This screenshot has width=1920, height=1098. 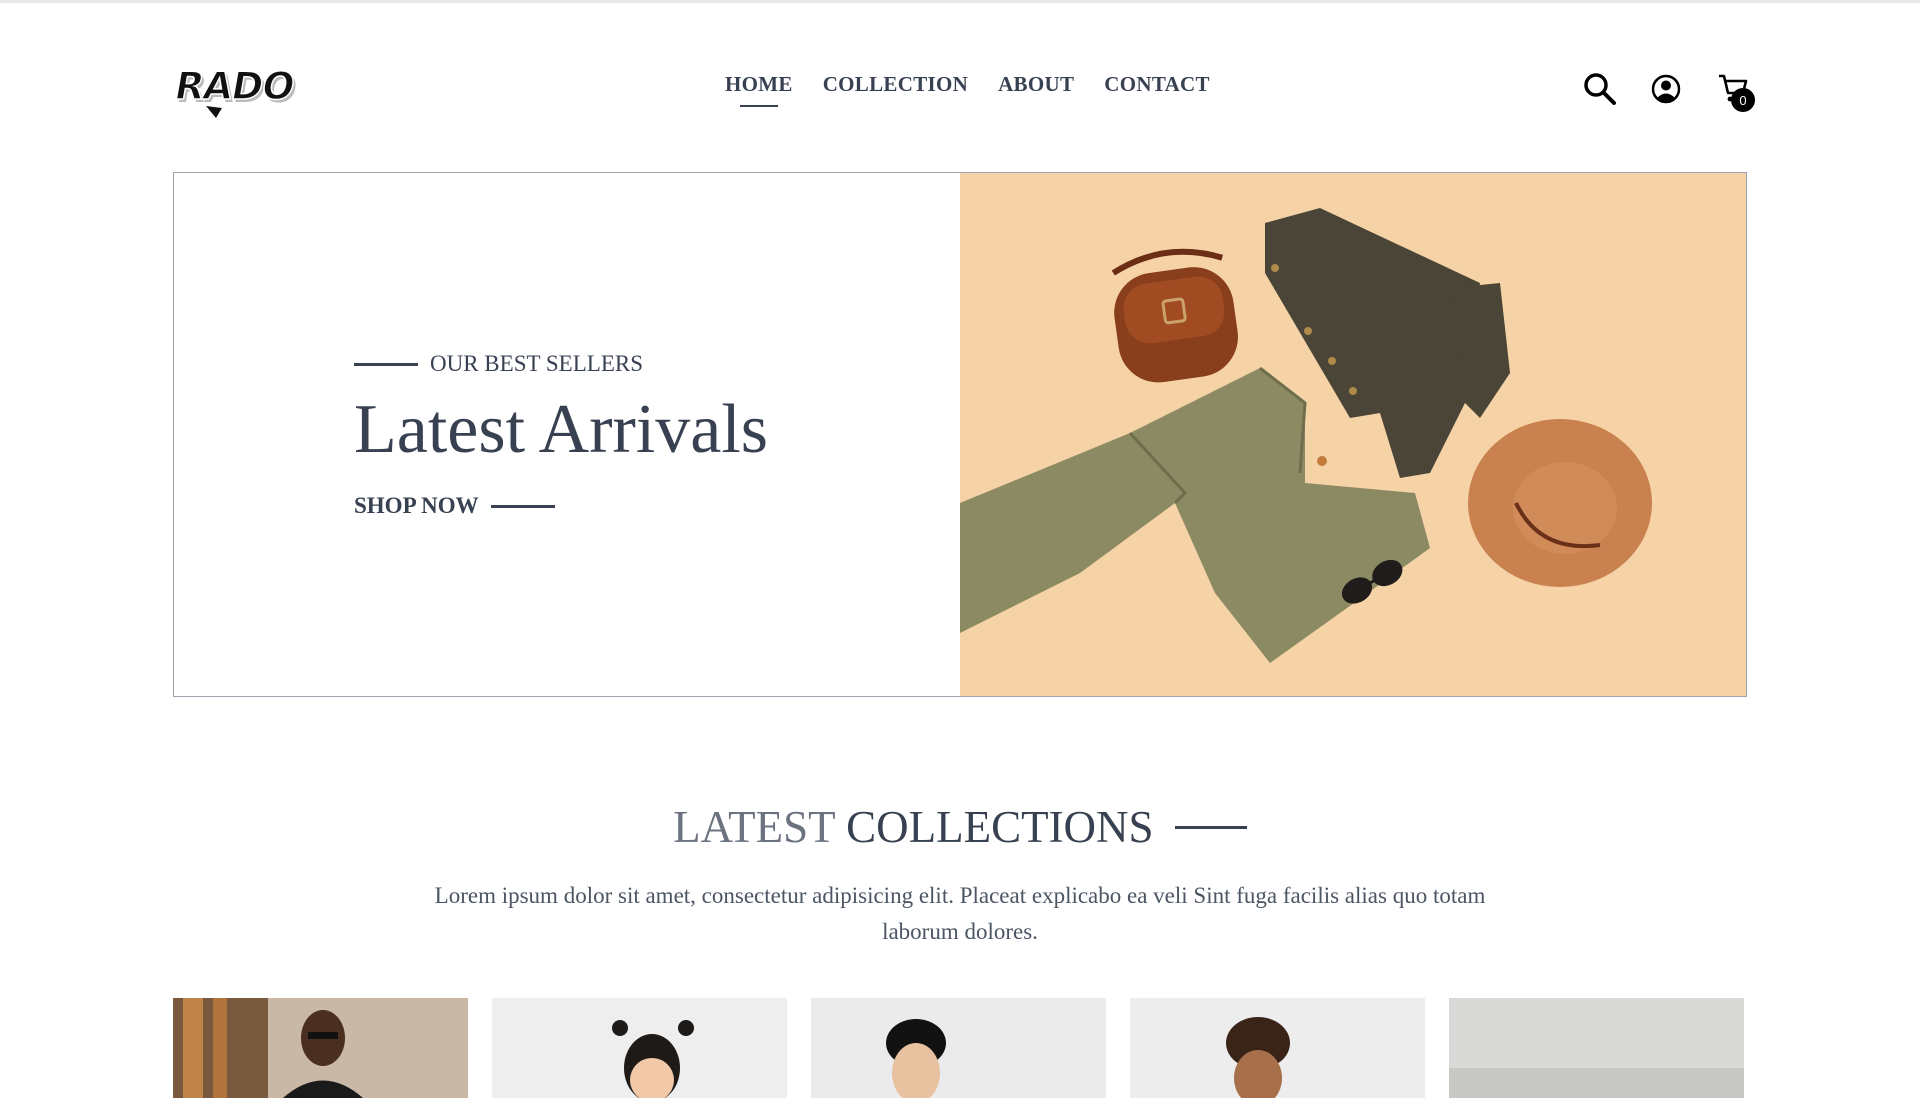 What do you see at coordinates (522, 506) in the screenshot?
I see `shop-now-line` at bounding box center [522, 506].